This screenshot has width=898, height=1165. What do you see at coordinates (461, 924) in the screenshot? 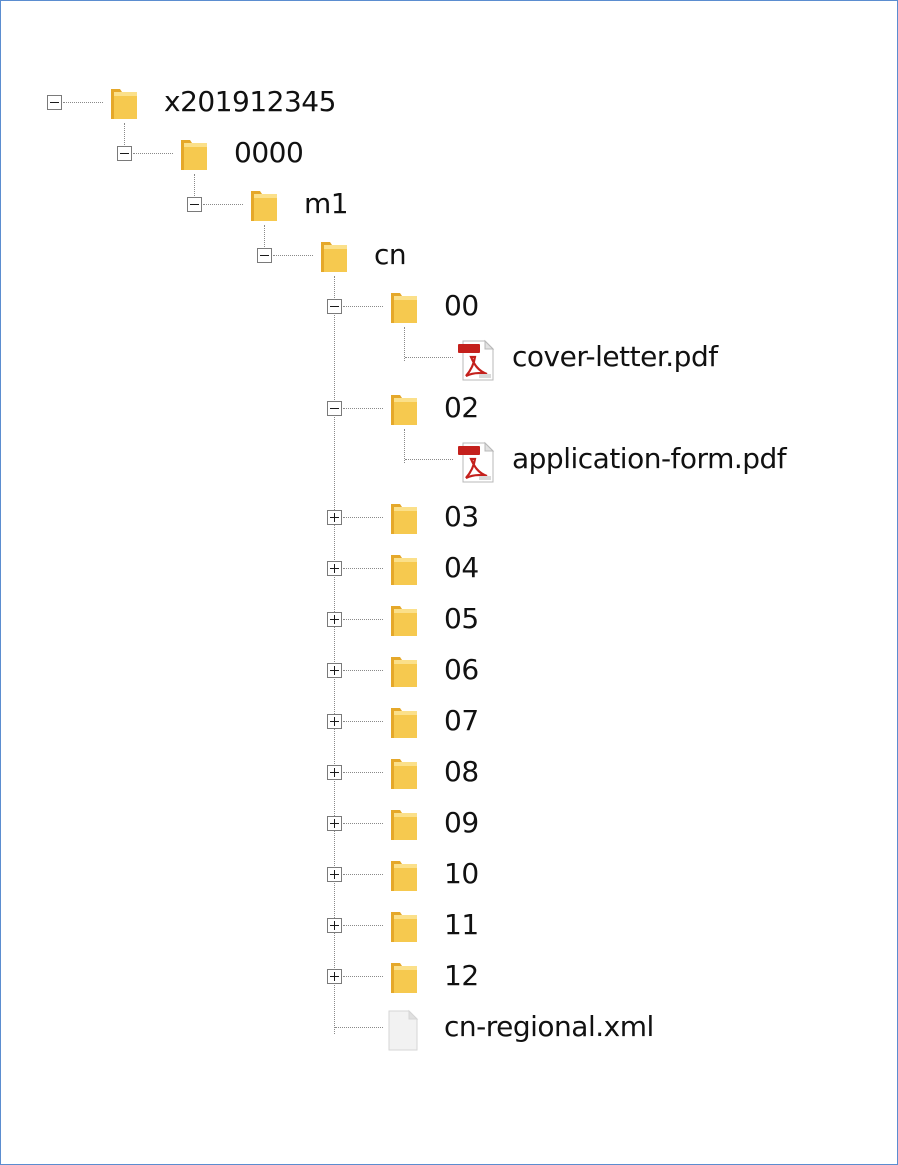
I see `node-label: 11` at bounding box center [461, 924].